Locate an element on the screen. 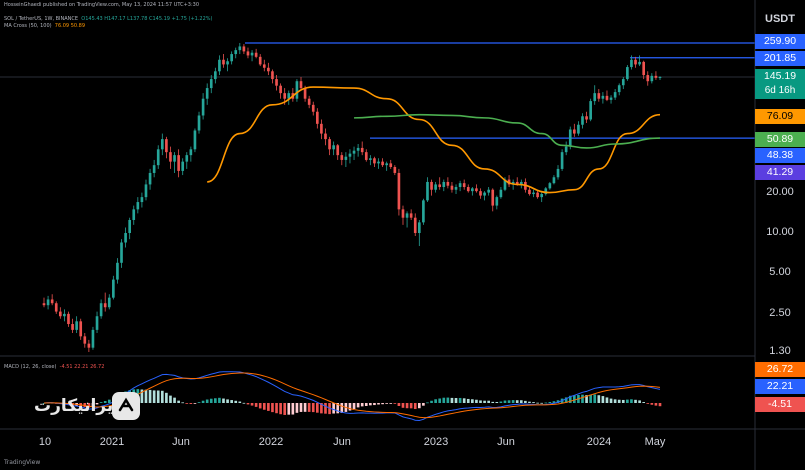  price-tag-resistance: 201.85 is located at coordinates (780, 58).